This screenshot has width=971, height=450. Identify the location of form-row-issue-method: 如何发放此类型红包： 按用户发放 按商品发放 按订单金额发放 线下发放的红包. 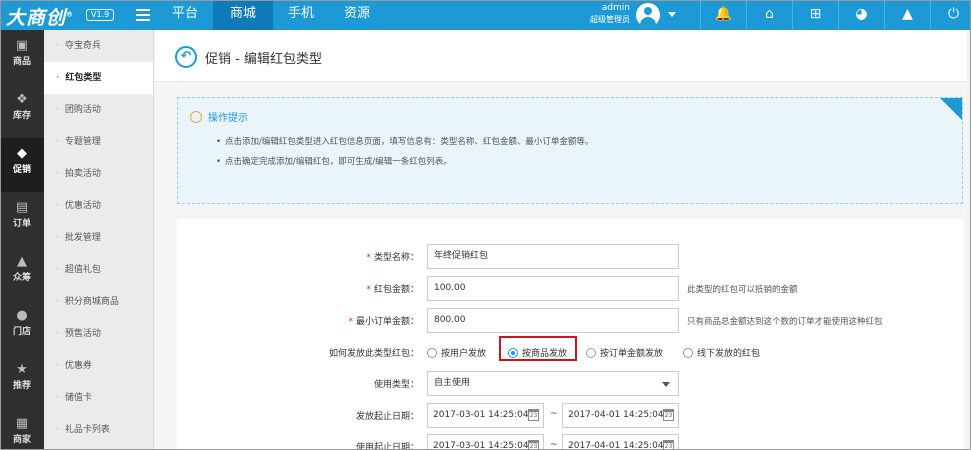
(570, 351).